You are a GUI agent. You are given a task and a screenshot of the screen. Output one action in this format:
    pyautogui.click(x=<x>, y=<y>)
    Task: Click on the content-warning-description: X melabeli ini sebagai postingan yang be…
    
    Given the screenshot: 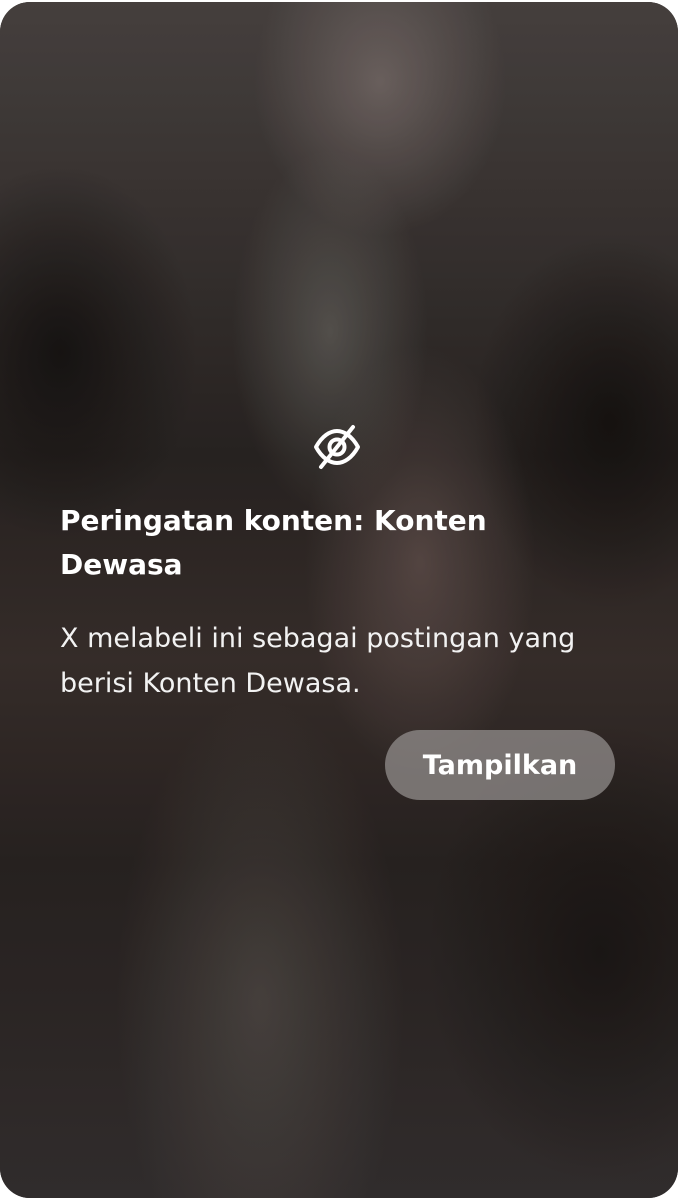 What is the action you would take?
    pyautogui.click(x=318, y=661)
    